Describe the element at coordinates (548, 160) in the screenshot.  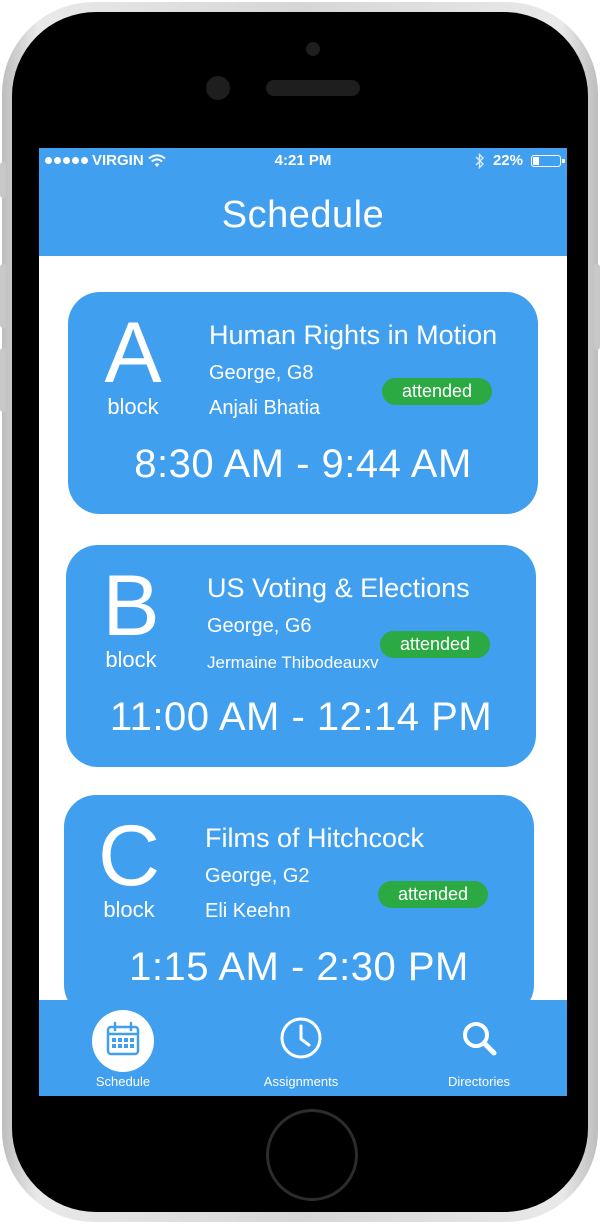
I see `battery-icon` at that location.